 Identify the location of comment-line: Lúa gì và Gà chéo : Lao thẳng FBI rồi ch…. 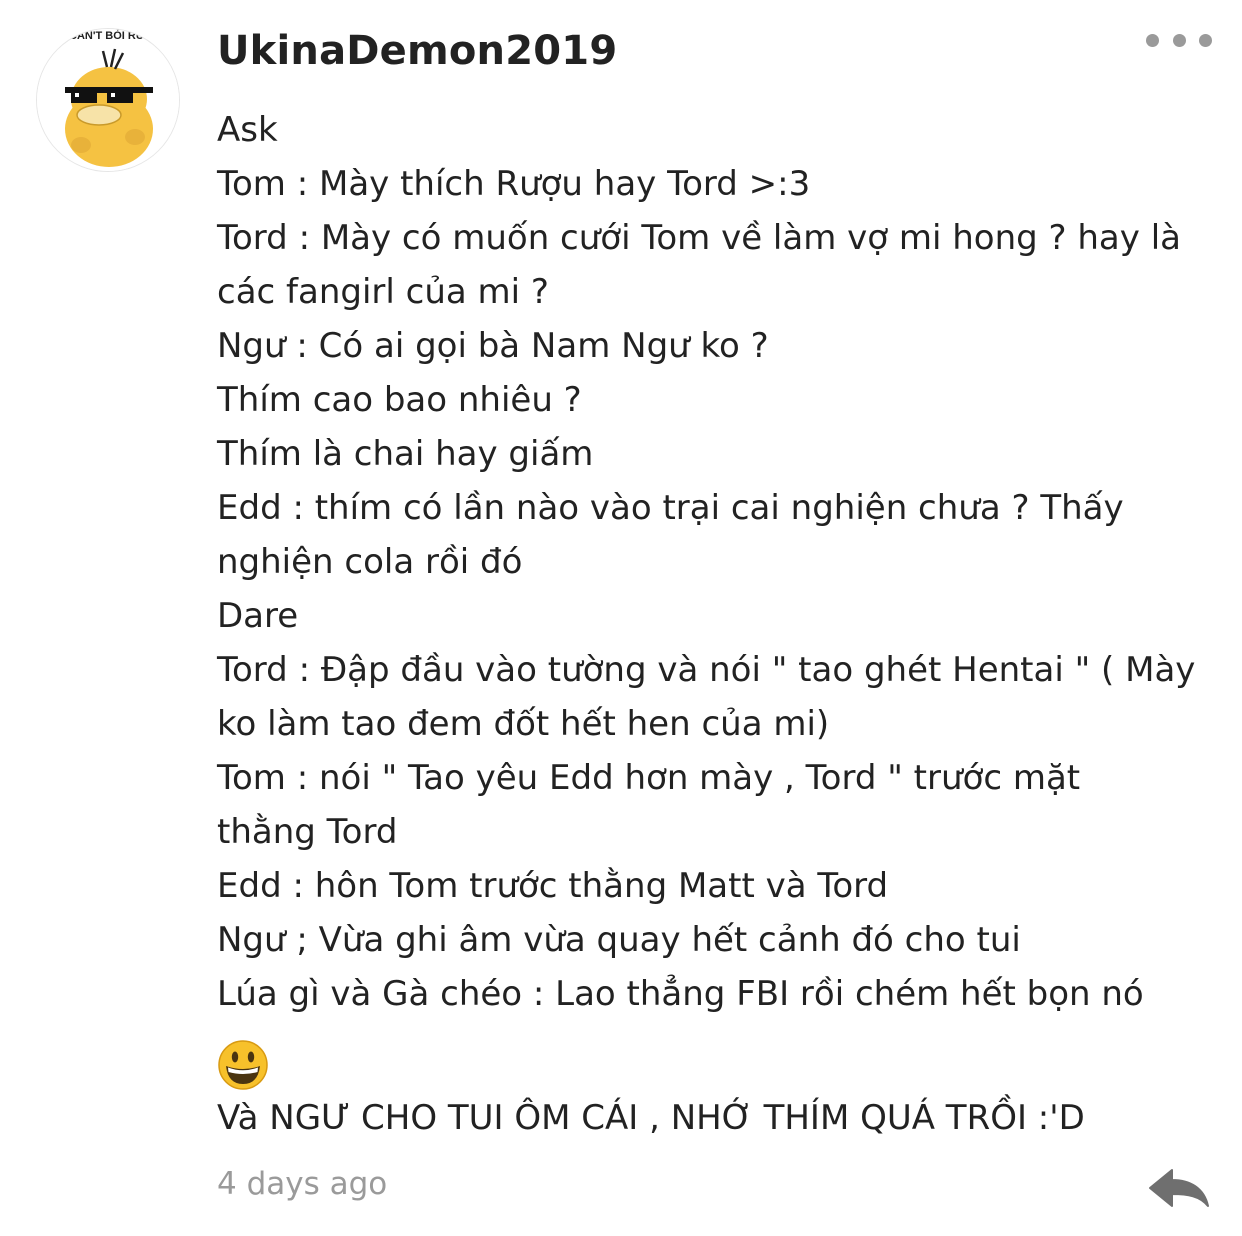
(680, 994).